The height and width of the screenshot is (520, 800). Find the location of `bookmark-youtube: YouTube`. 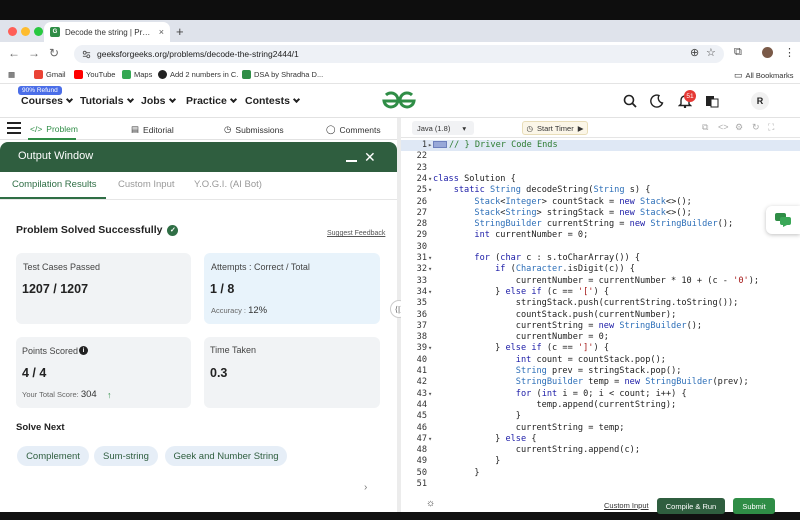

bookmark-youtube: YouTube is located at coordinates (94, 74).